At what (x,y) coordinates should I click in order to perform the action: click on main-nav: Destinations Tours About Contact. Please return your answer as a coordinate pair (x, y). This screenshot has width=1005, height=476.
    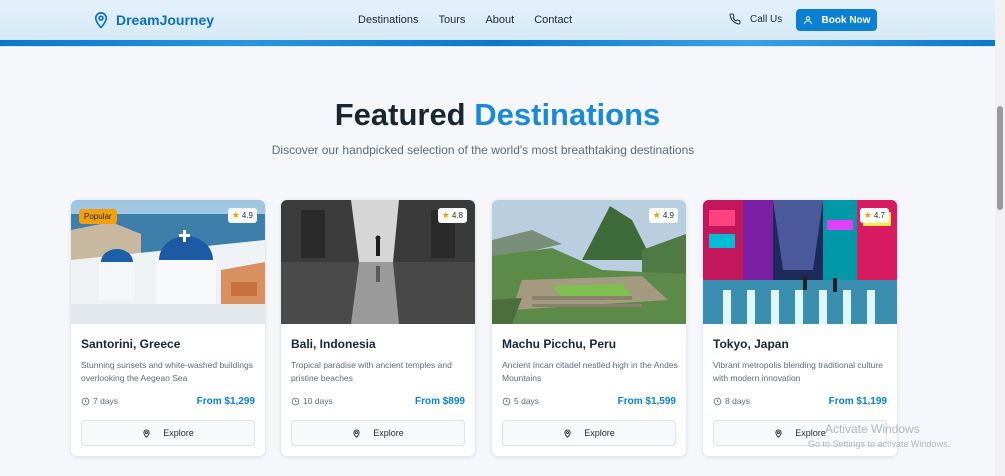
    Looking at the image, I should click on (475, 20).